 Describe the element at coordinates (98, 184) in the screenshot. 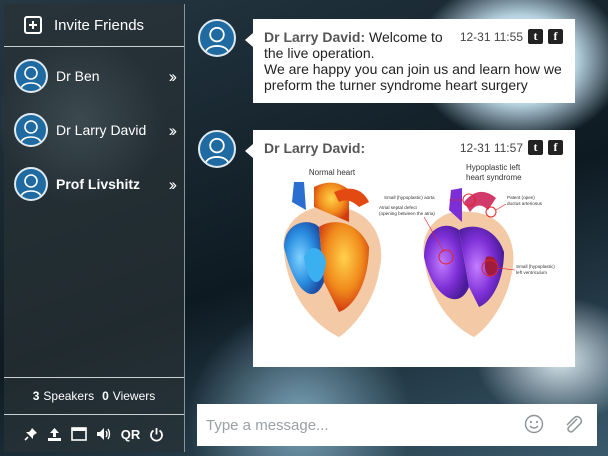

I see `contact-name: Prof Livshitz` at that location.